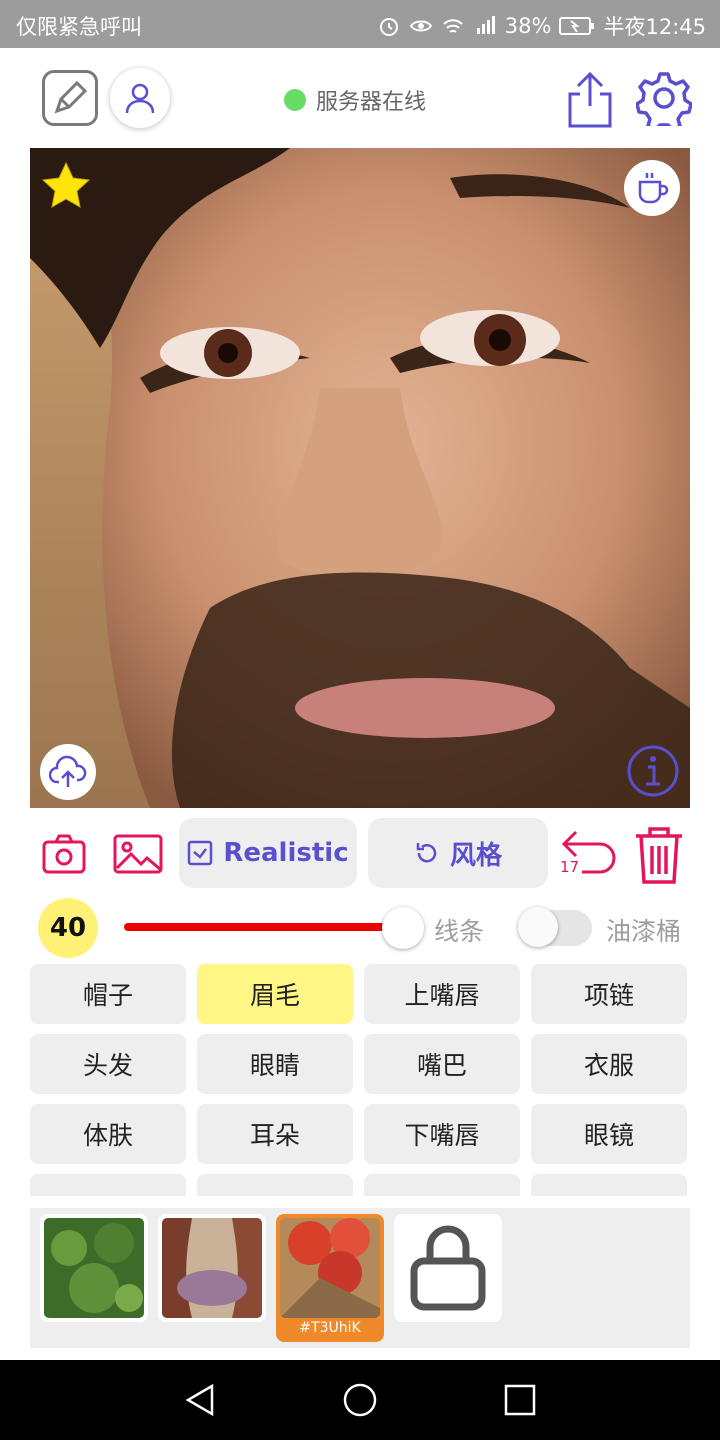 Image resolution: width=720 pixels, height=1440 pixels. I want to click on part-label: 上嘴唇, so click(442, 995).